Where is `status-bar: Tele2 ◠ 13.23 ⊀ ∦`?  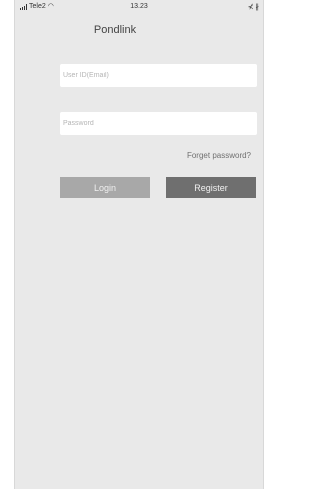
status-bar: Tele2 ◠ 13.23 ⊀ ∦ is located at coordinates (139, 7).